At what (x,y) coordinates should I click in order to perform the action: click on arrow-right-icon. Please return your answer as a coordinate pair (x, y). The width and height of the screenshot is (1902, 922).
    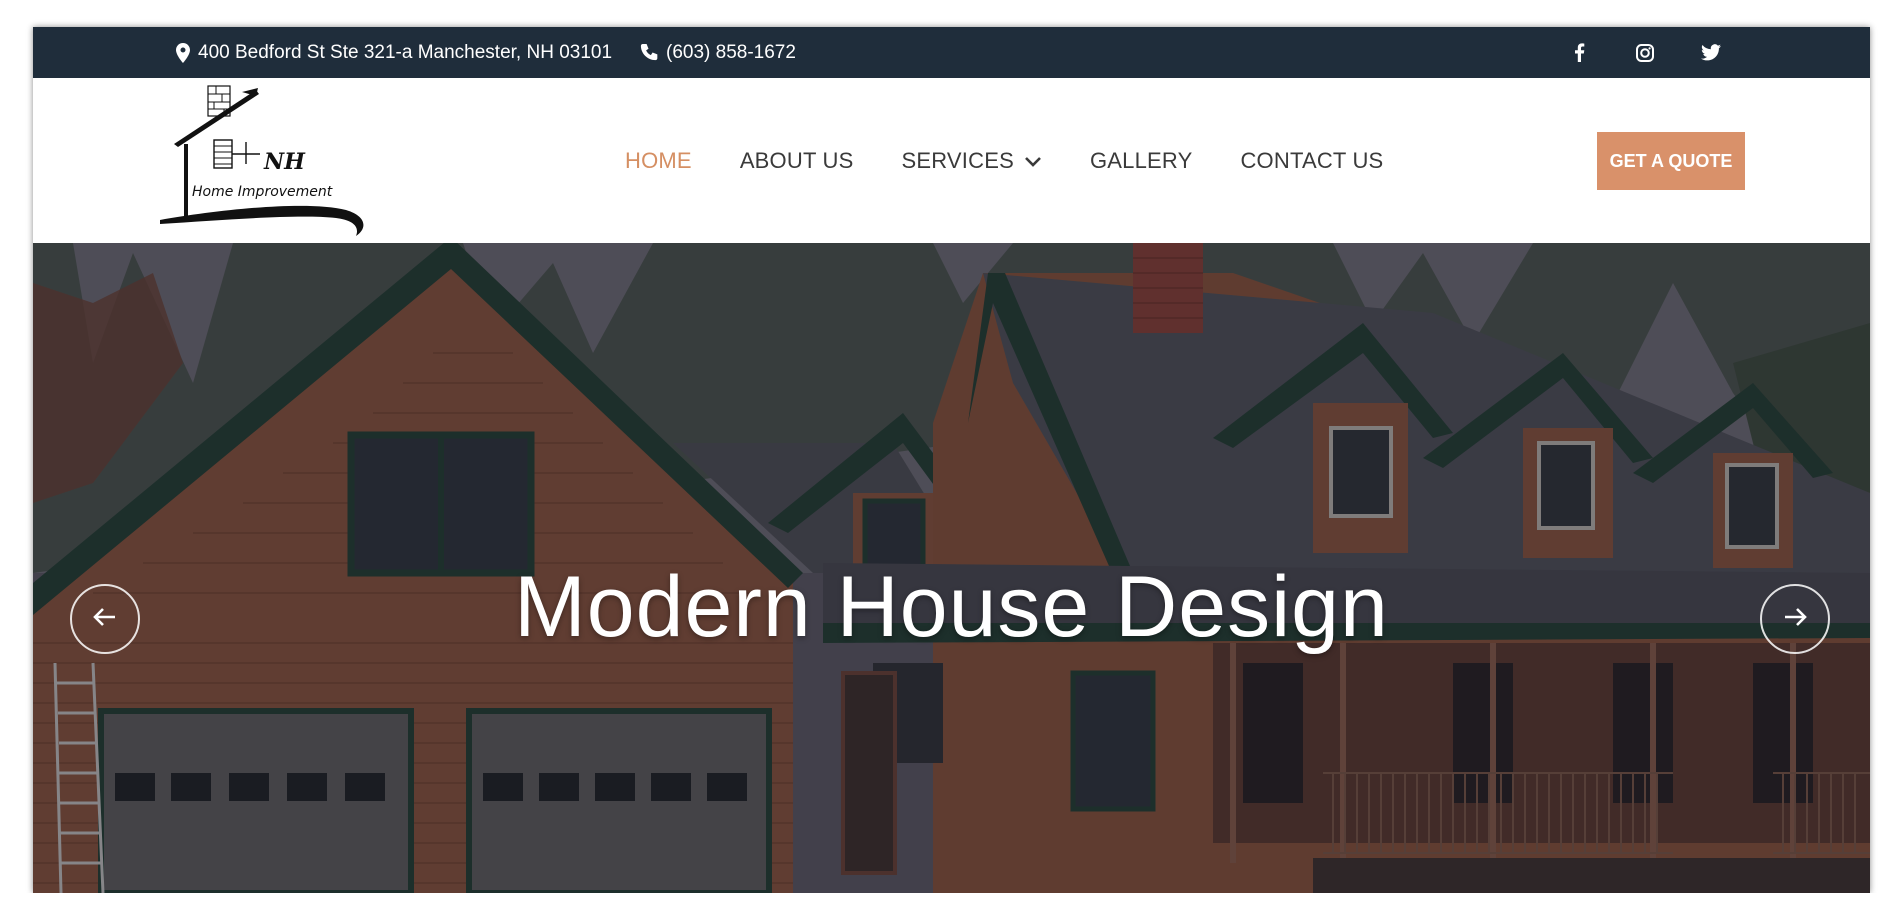
    Looking at the image, I should click on (1795, 619).